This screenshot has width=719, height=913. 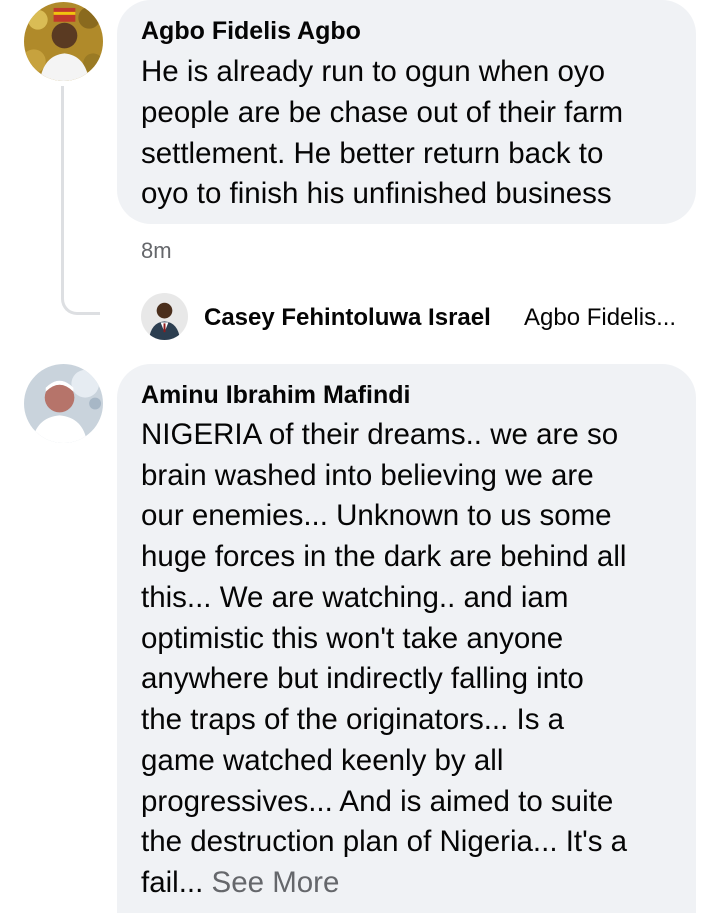 What do you see at coordinates (80, 200) in the screenshot?
I see `thread-connector-line` at bounding box center [80, 200].